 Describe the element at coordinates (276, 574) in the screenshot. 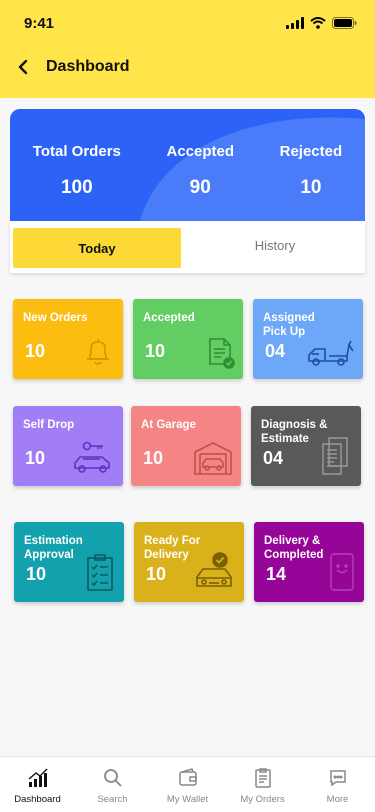

I see `card-value: 14` at that location.